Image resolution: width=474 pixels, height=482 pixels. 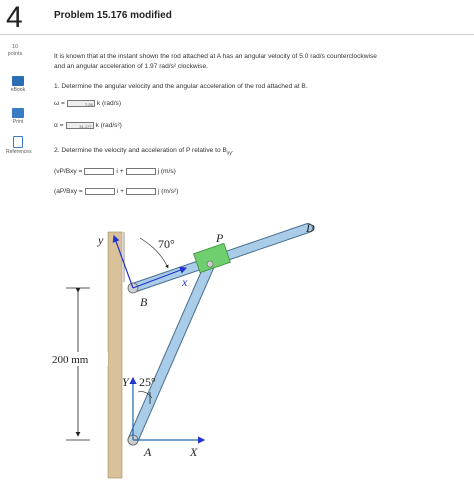 I want to click on label-X: X, so click(x=193, y=452).